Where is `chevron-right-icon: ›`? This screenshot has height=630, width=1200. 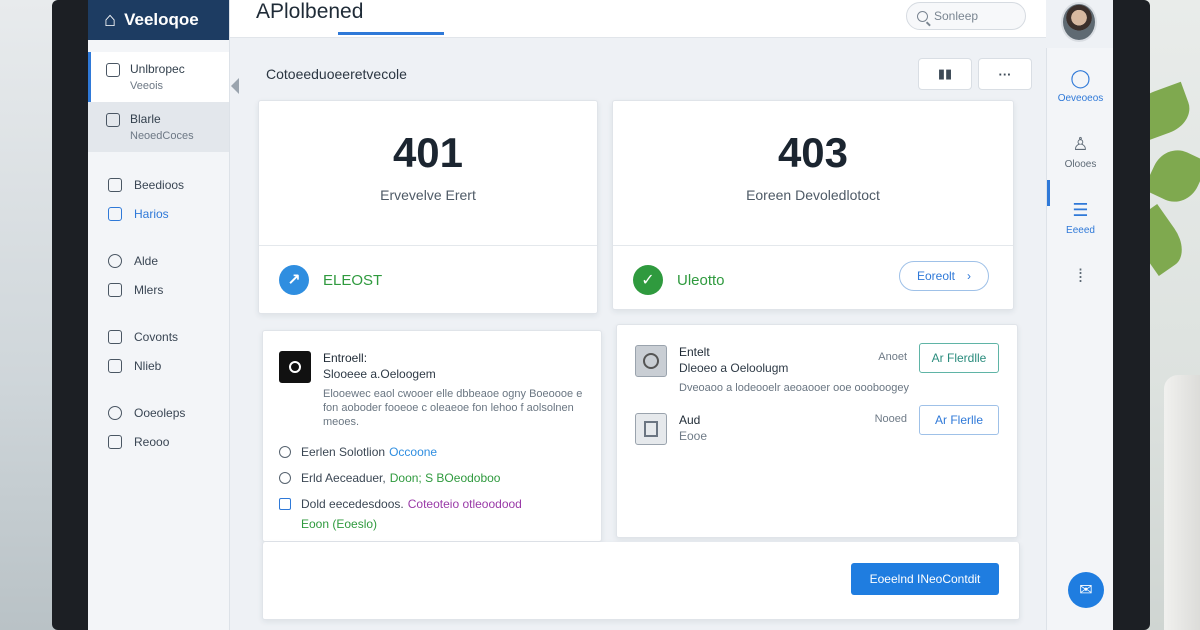
chevron-right-icon: › is located at coordinates (969, 276).